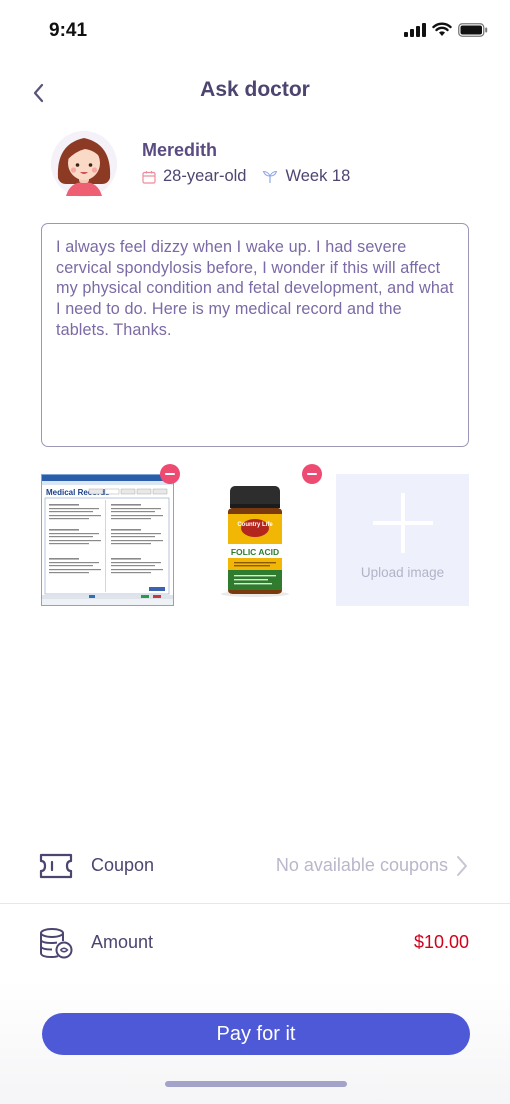 The width and height of the screenshot is (510, 1104). What do you see at coordinates (255, 866) in the screenshot?
I see `coupon-row: Coupon No available coupons` at bounding box center [255, 866].